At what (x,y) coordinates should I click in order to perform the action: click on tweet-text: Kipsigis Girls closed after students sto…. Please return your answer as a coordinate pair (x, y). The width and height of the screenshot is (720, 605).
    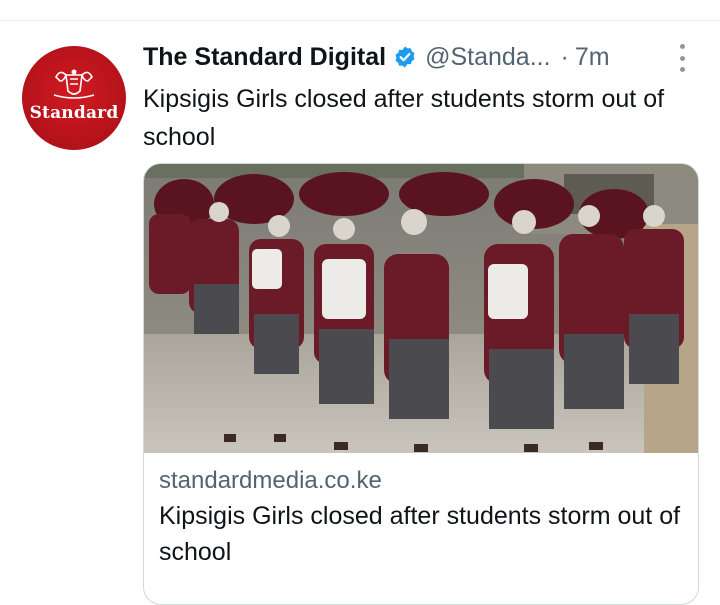
    Looking at the image, I should click on (404, 118).